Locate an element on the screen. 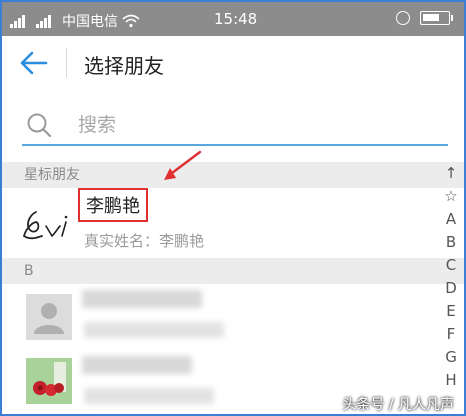 The height and width of the screenshot is (416, 466). watermark: 头条号 / 凡人凡声 is located at coordinates (398, 404).